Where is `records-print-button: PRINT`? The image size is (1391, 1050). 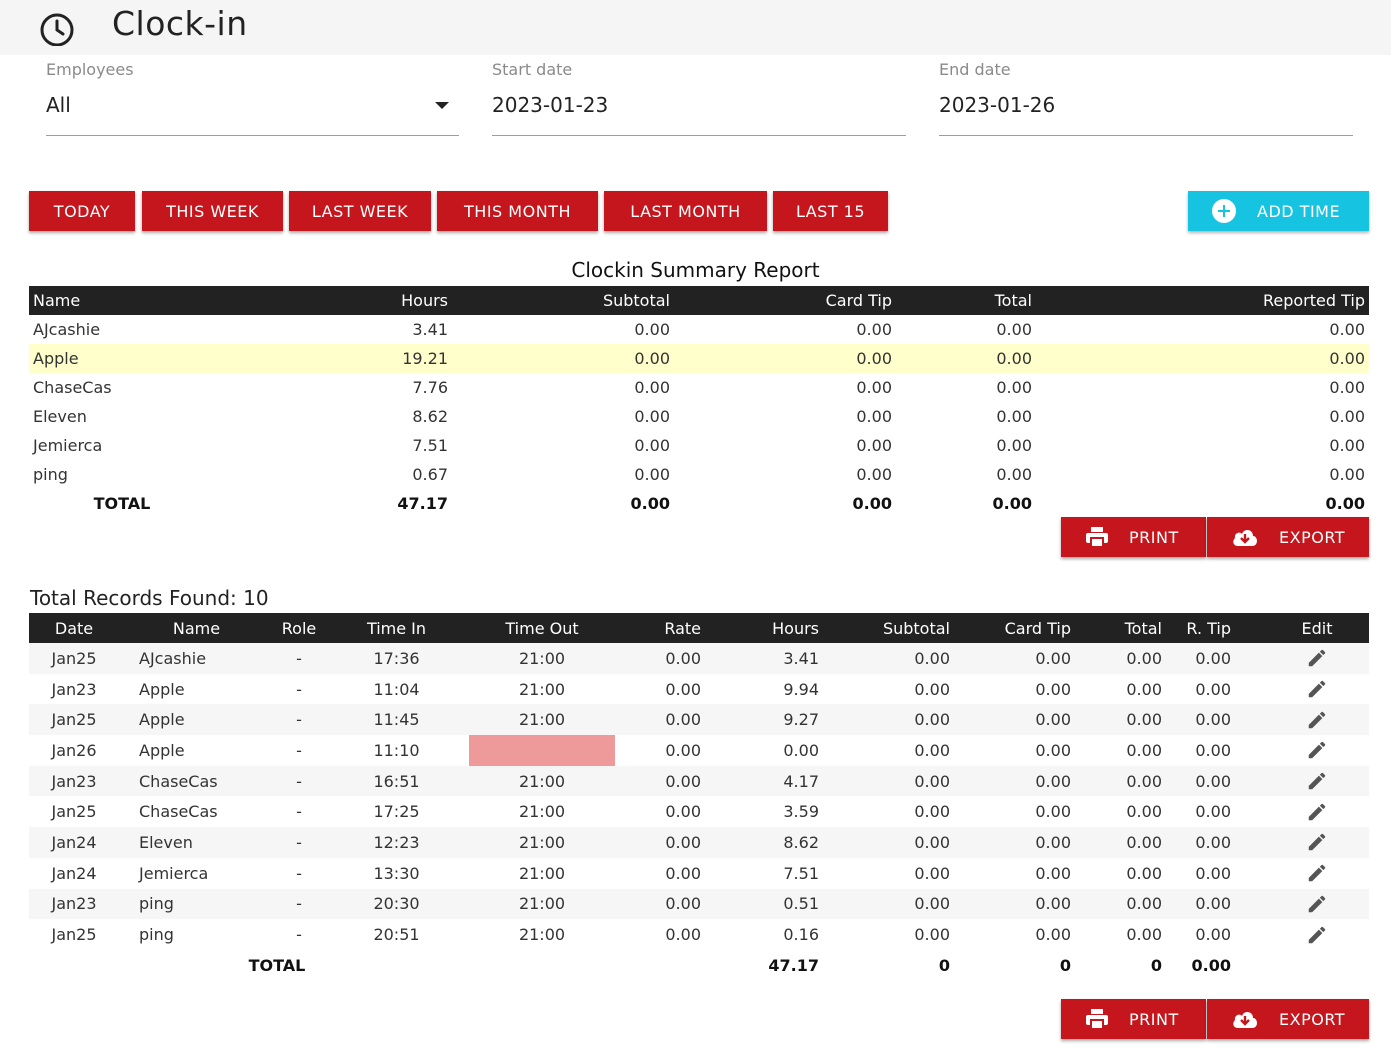
records-print-button: PRINT is located at coordinates (1133, 1019).